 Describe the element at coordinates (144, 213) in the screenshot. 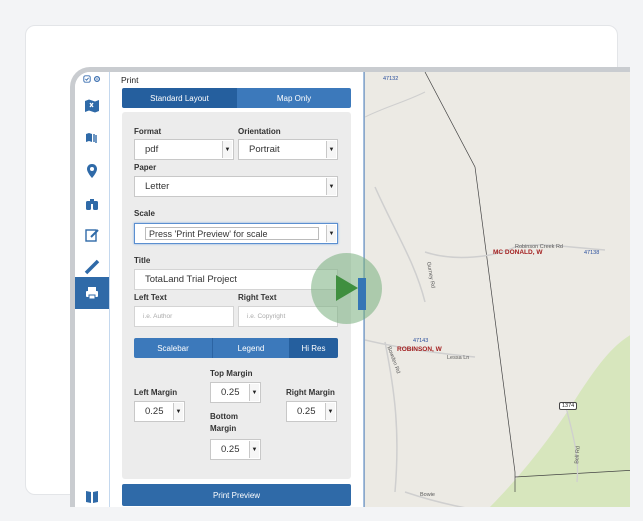

I see `scale-label: Scale` at that location.